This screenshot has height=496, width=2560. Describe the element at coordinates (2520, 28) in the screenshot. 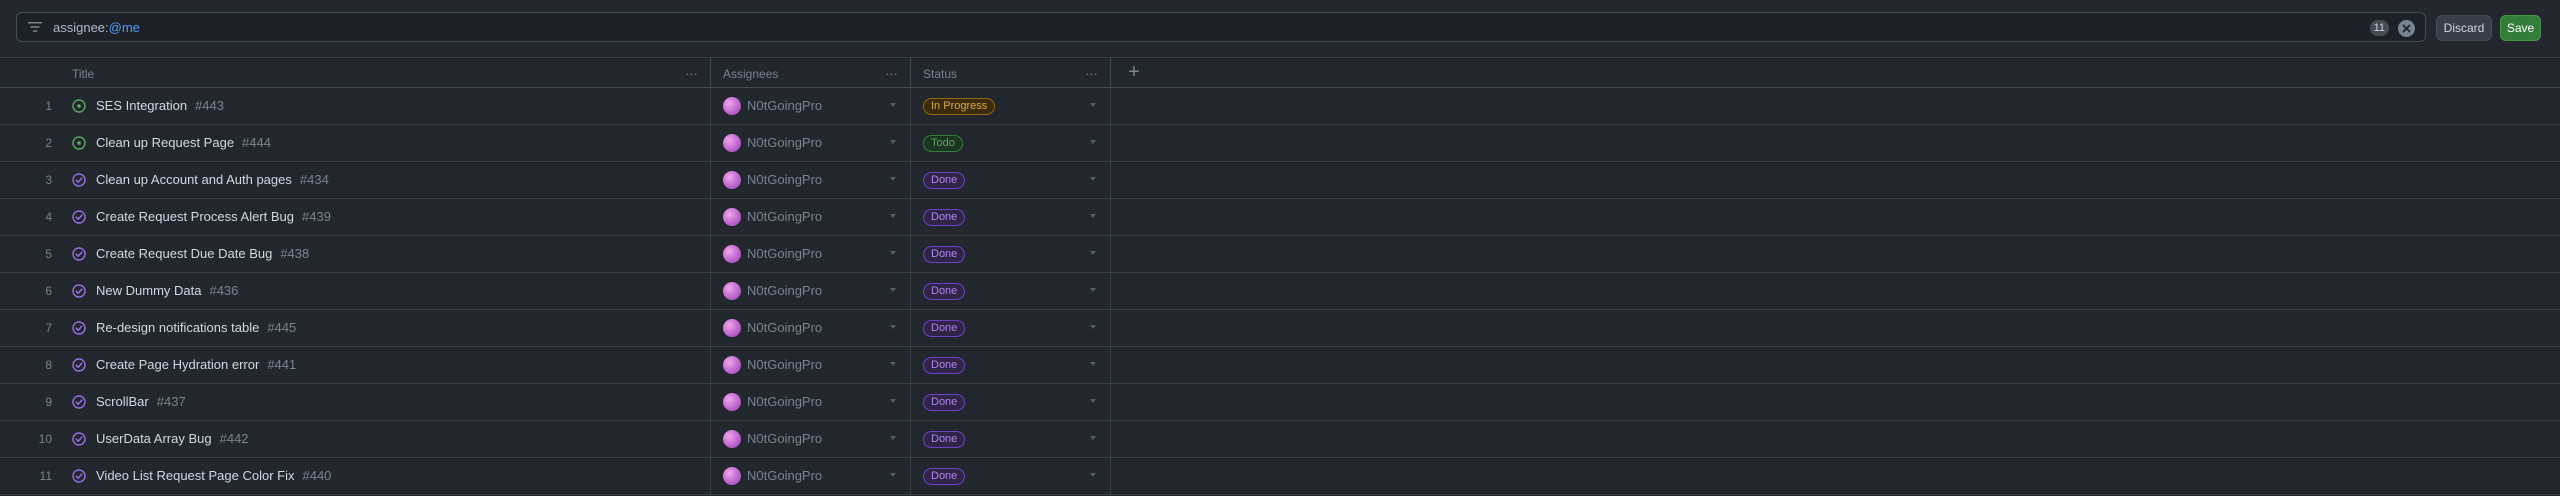

I see `save-button: Save` at that location.